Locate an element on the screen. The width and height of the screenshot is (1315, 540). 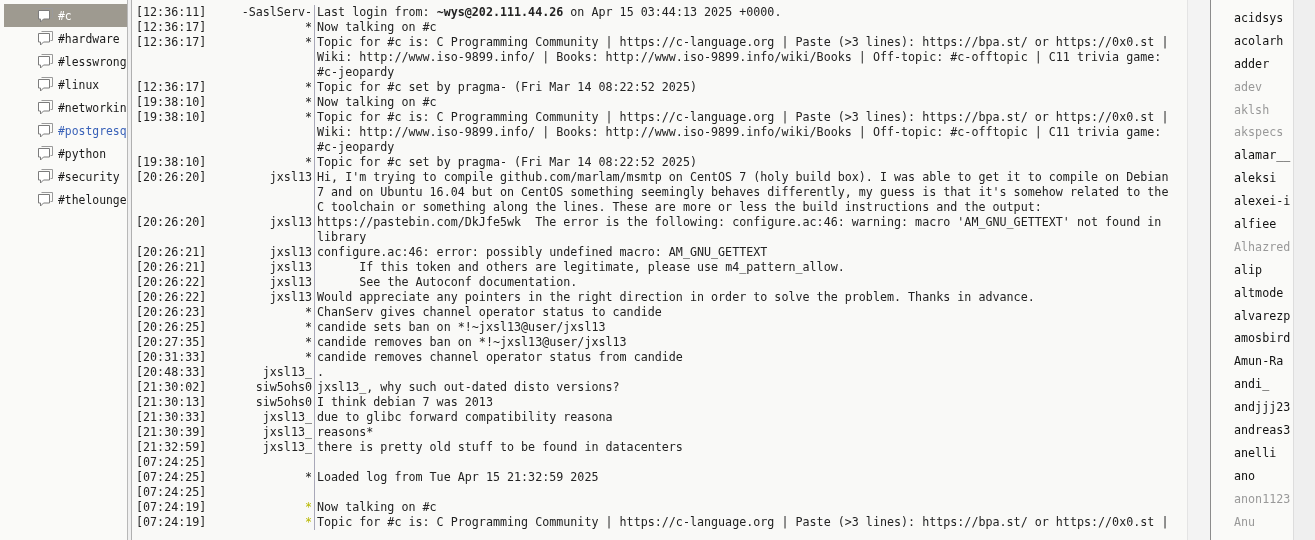
channel-item: #networkin is located at coordinates (65, 107).